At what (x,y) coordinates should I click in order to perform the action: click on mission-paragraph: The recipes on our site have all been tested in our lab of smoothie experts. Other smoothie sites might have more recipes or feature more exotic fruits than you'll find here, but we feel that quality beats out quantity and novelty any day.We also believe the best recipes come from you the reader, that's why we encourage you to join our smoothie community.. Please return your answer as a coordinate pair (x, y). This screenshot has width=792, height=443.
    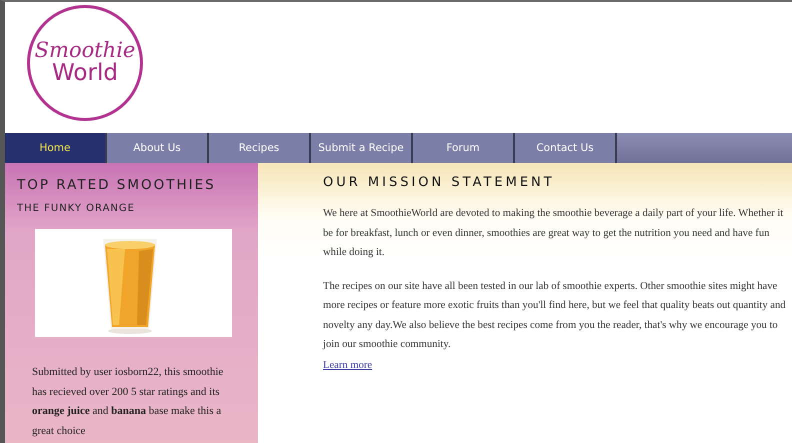
    Looking at the image, I should click on (555, 316).